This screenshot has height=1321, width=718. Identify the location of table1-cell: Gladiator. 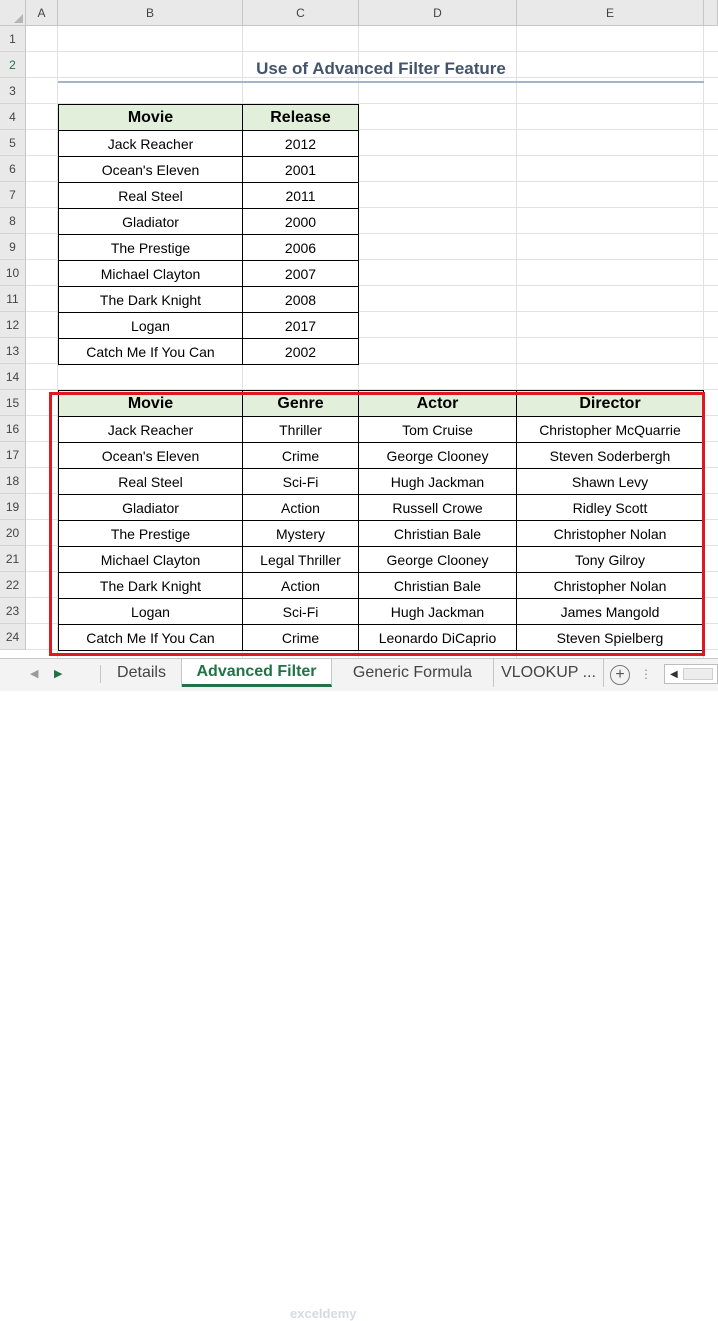
(150, 221).